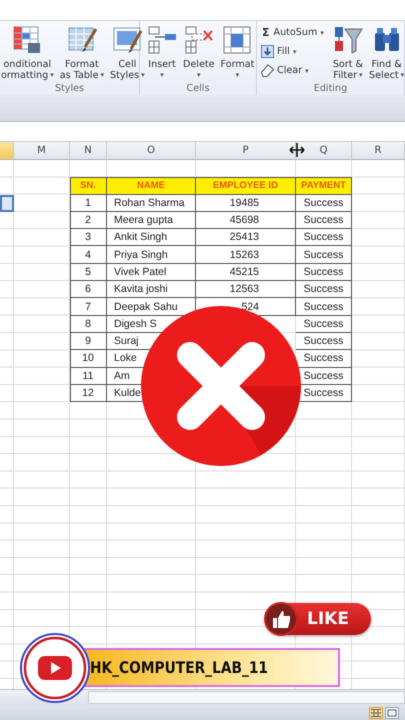 The width and height of the screenshot is (405, 720). What do you see at coordinates (151, 221) in the screenshot?
I see `table-cell: Meera gupta` at bounding box center [151, 221].